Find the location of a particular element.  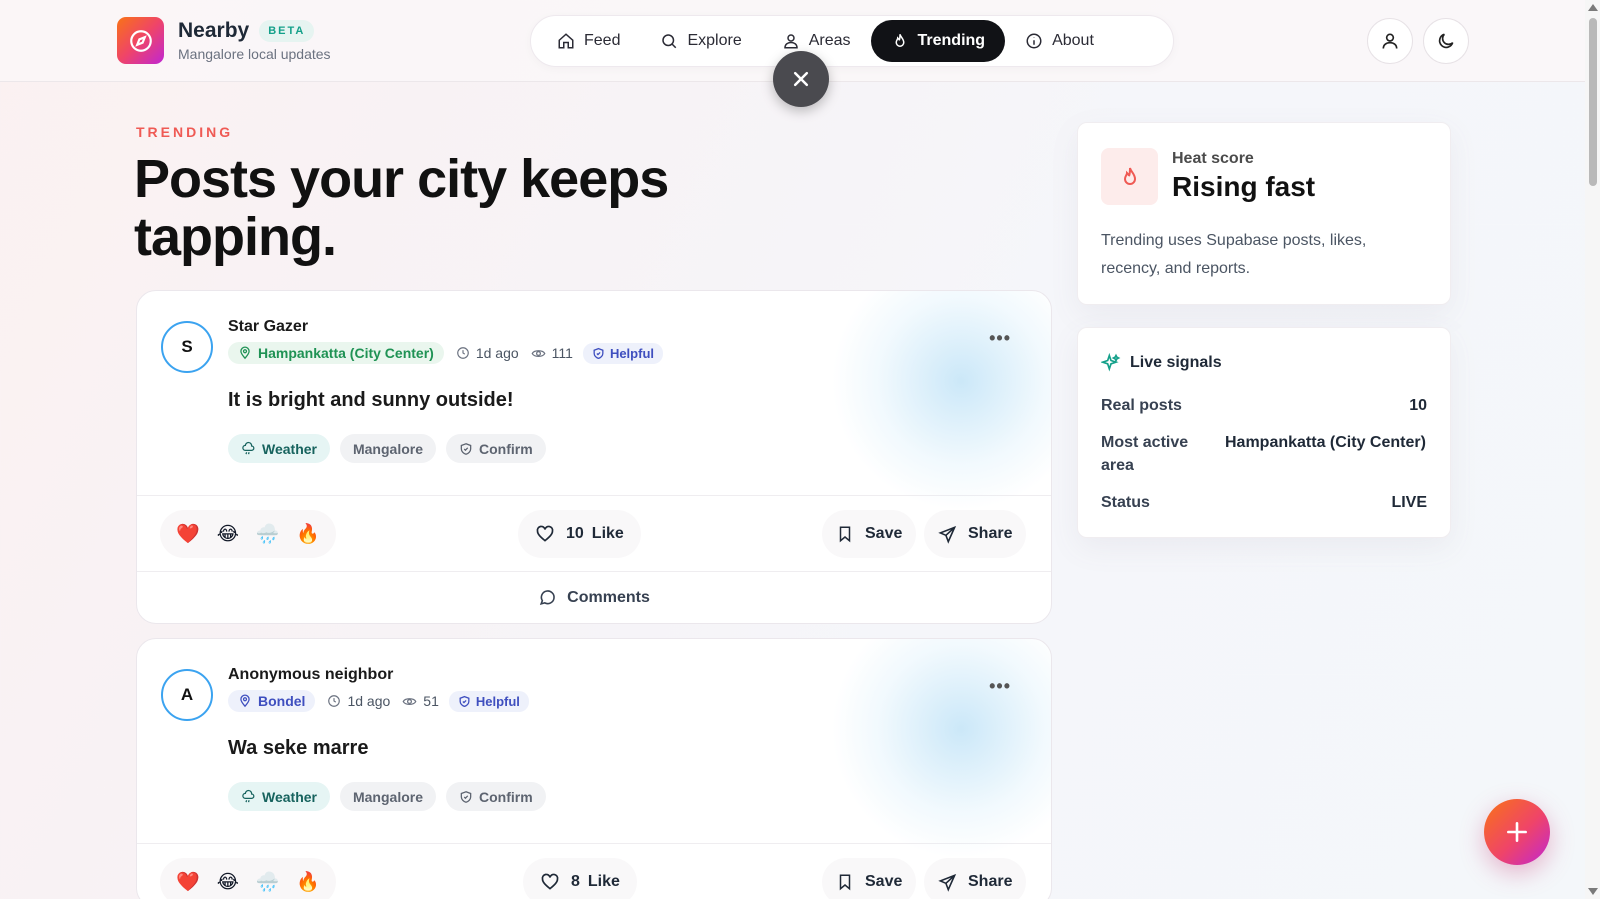

post-actions: ❤️ 😂 🌧️ 🔥 8 Like Save Share is located at coordinates (594, 871).